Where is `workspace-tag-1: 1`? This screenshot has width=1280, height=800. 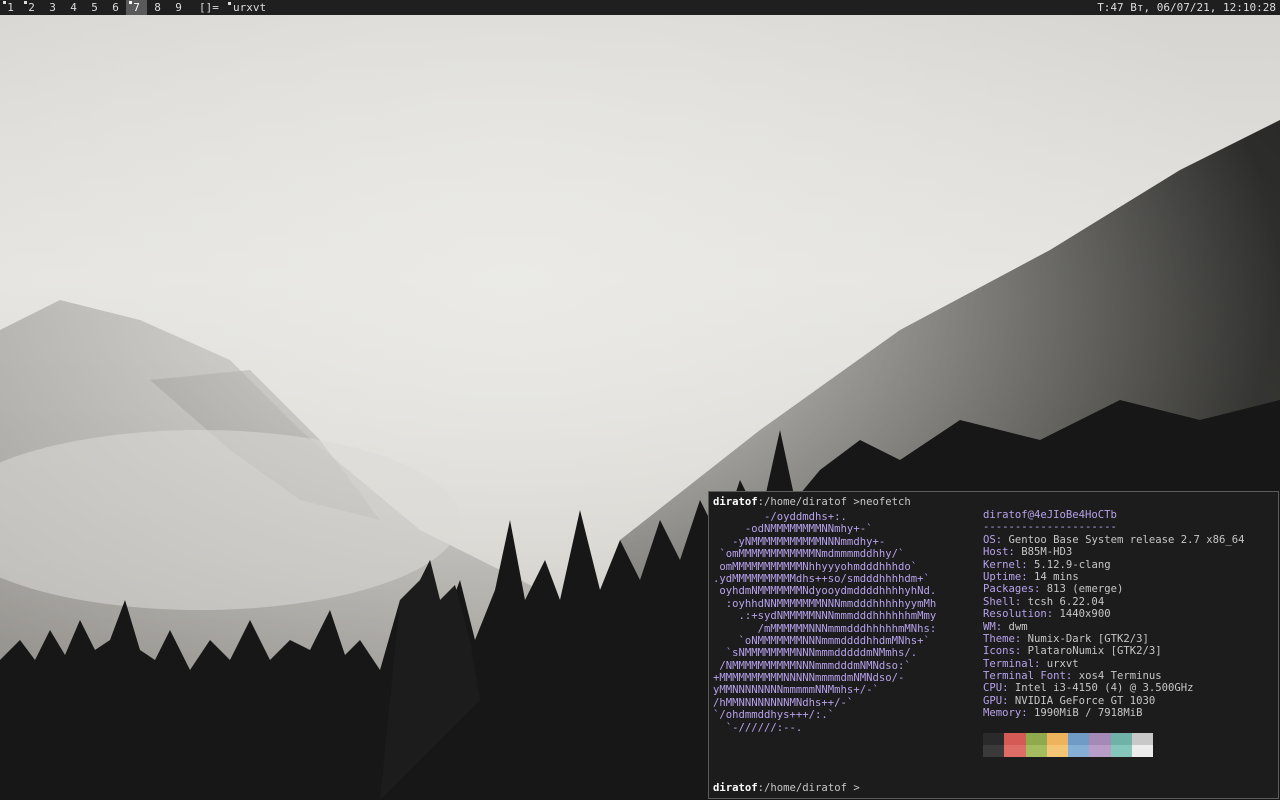
workspace-tag-1: 1 is located at coordinates (10, 7).